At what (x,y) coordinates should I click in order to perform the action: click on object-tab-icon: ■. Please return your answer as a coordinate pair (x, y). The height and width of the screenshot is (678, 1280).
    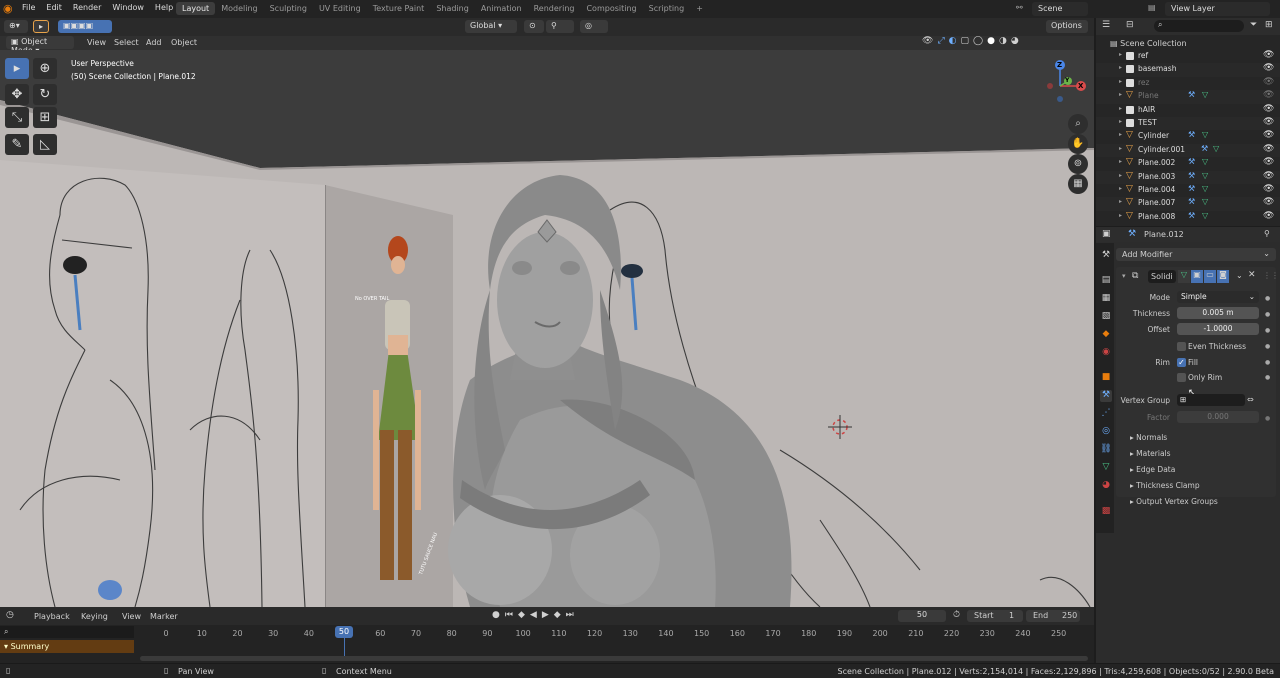
    Looking at the image, I should click on (1106, 378).